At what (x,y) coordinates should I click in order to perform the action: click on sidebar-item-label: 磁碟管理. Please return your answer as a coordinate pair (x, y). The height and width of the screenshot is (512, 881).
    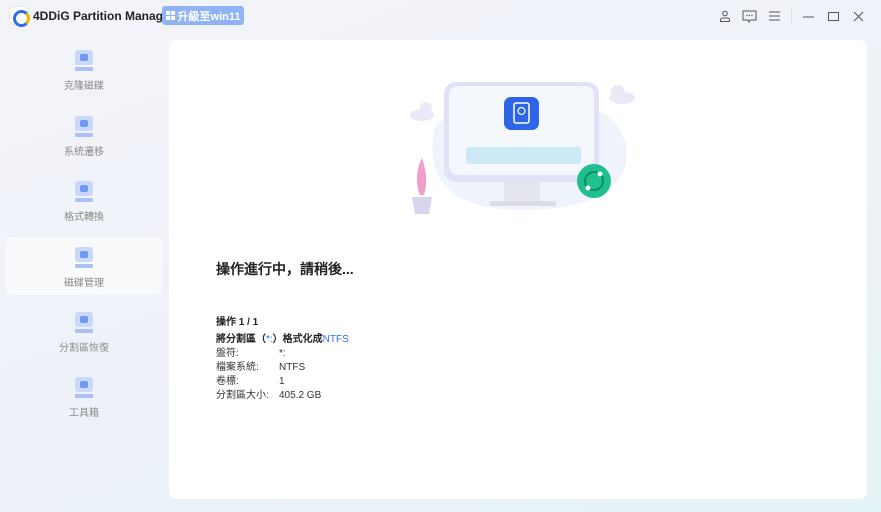
    Looking at the image, I should click on (84, 283).